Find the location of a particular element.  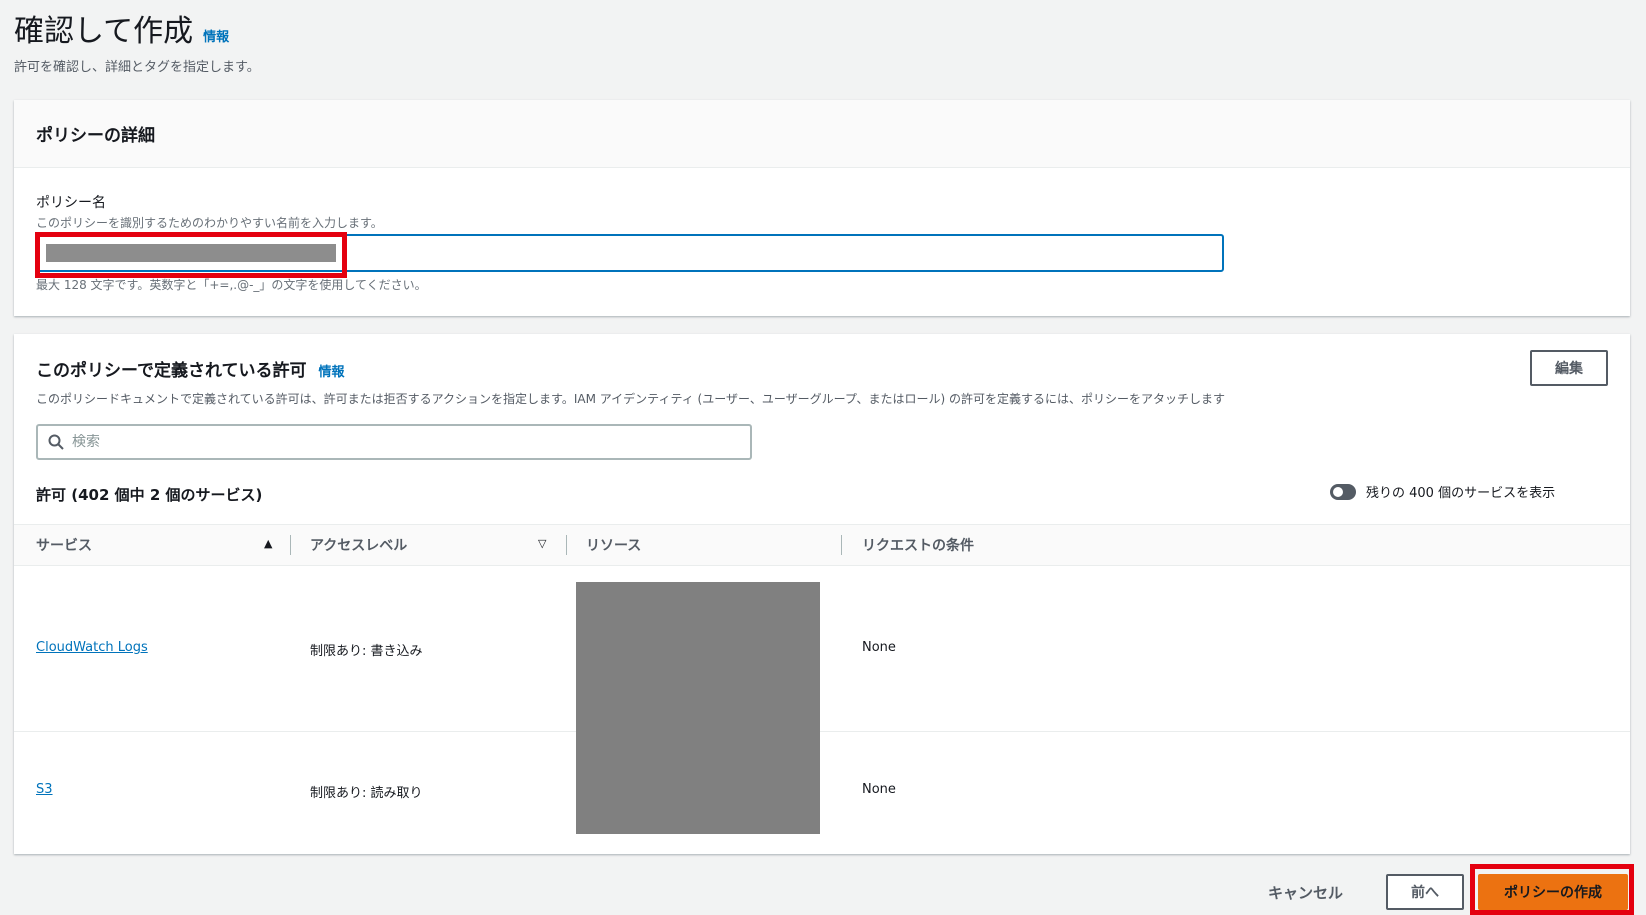

sort-ascending-icon: ▲ is located at coordinates (268, 543).